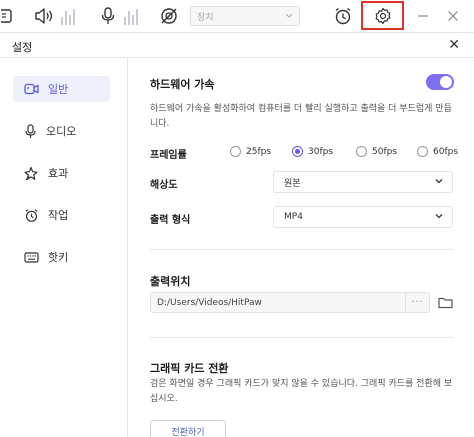  I want to click on dialog-title: 설정, so click(22, 47).